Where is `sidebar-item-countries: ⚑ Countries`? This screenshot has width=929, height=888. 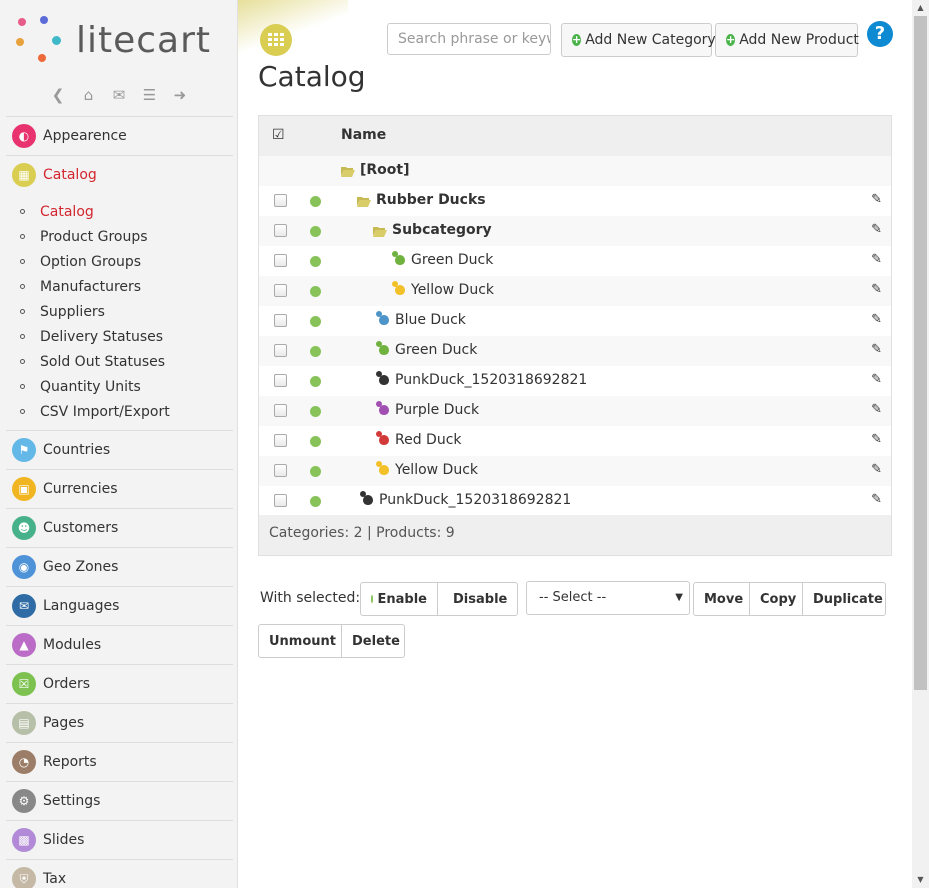 sidebar-item-countries: ⚑ Countries is located at coordinates (119, 449).